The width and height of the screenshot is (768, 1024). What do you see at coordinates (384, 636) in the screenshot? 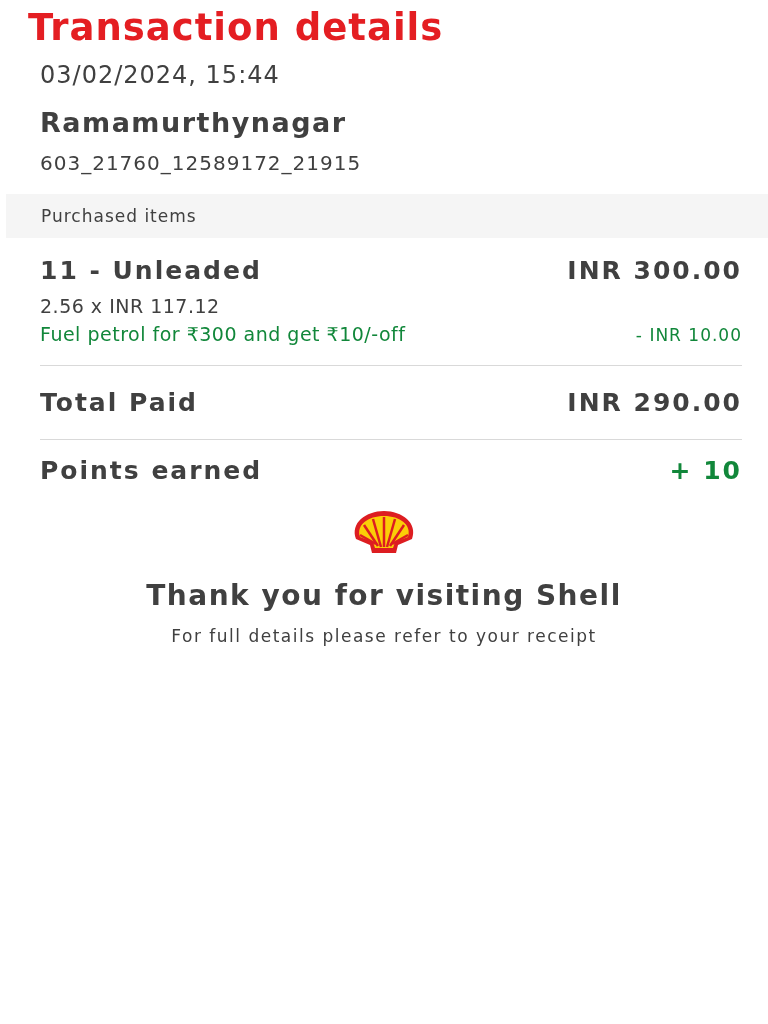
I see `receipt-note: For full details please refer to your receipt` at bounding box center [384, 636].